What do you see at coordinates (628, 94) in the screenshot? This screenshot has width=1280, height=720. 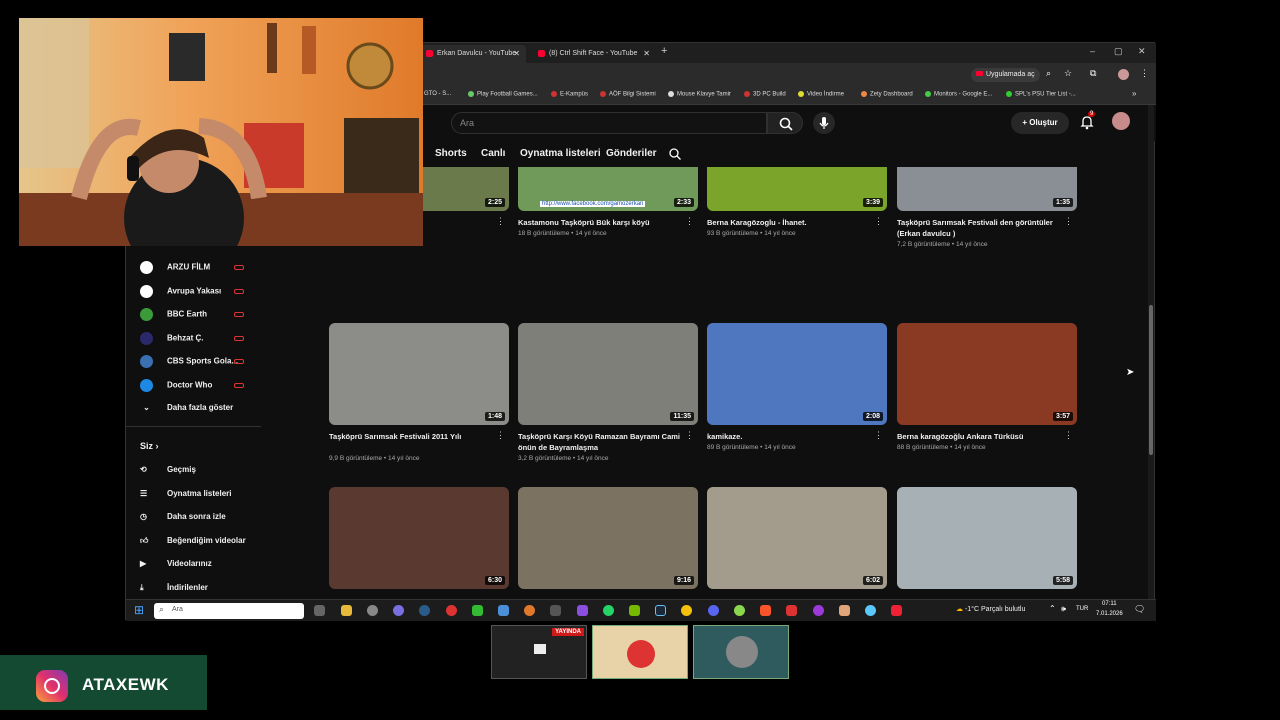 I see `bookmark-item: AÖF Bilgi Sistemi` at bounding box center [628, 94].